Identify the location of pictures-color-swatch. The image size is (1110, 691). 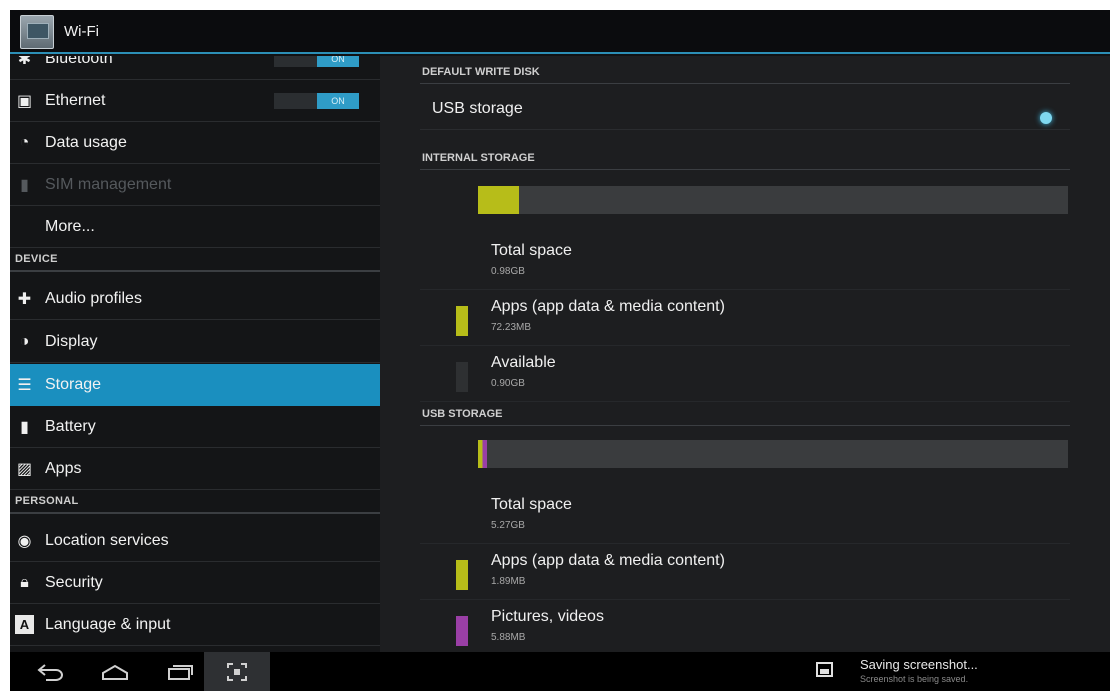
(462, 631).